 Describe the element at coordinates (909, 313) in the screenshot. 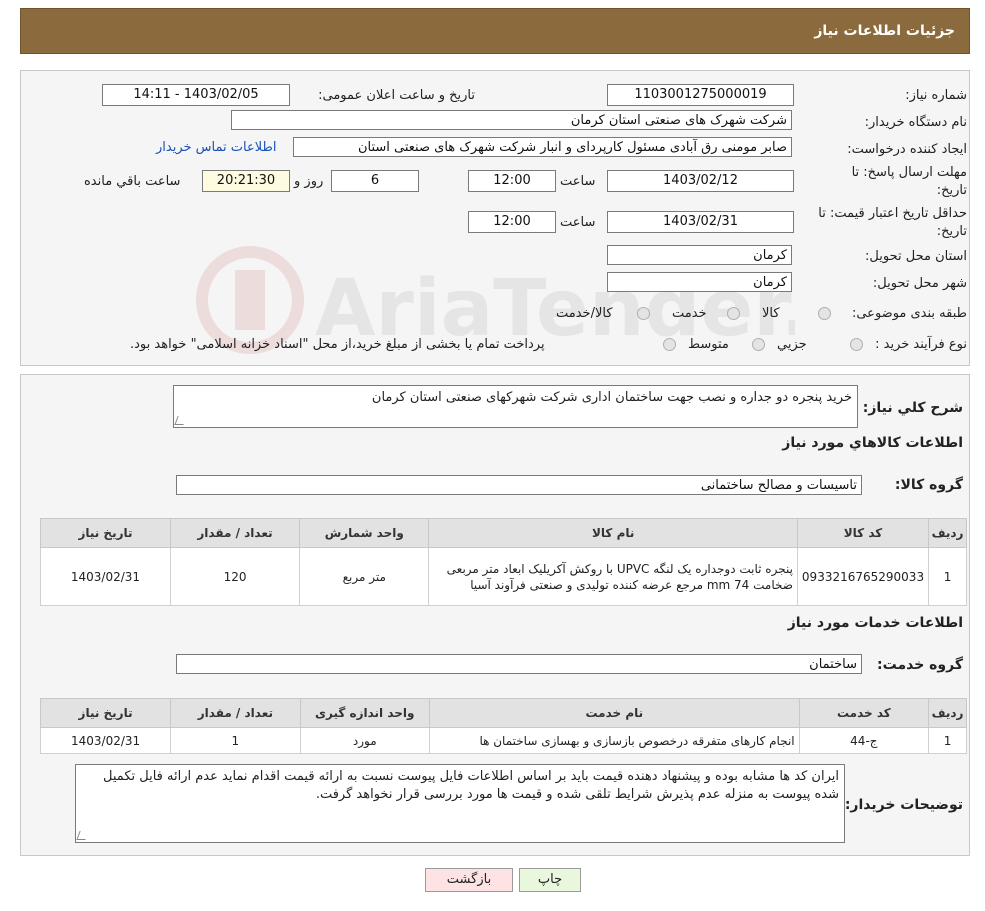

I see `category-label: طبقه بندی موضوعی:` at that location.